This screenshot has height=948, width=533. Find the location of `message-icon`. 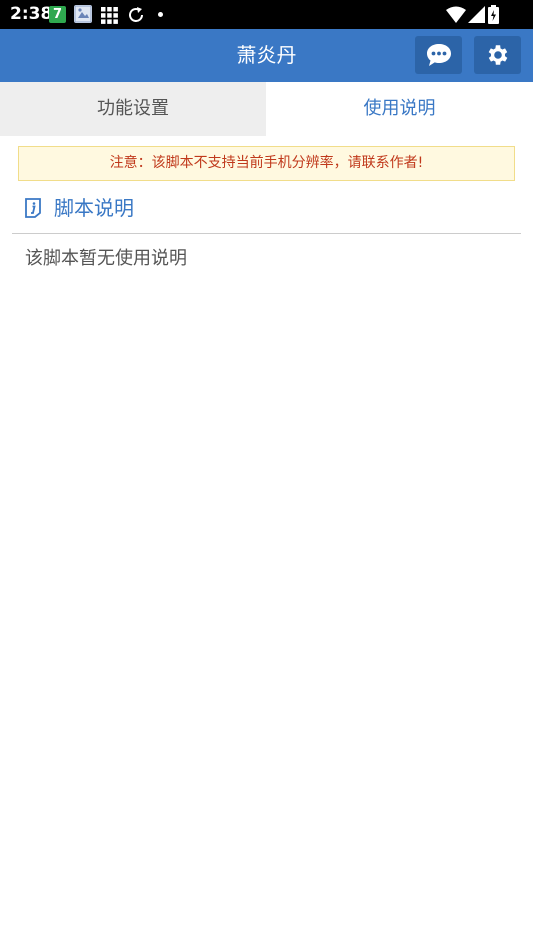

message-icon is located at coordinates (439, 55).